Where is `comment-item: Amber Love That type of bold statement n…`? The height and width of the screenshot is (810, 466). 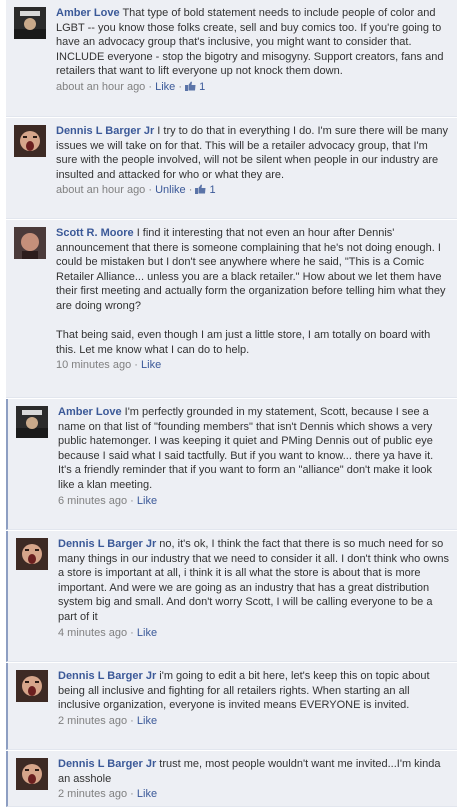 comment-item: Amber Love That type of bold statement n… is located at coordinates (231, 58).